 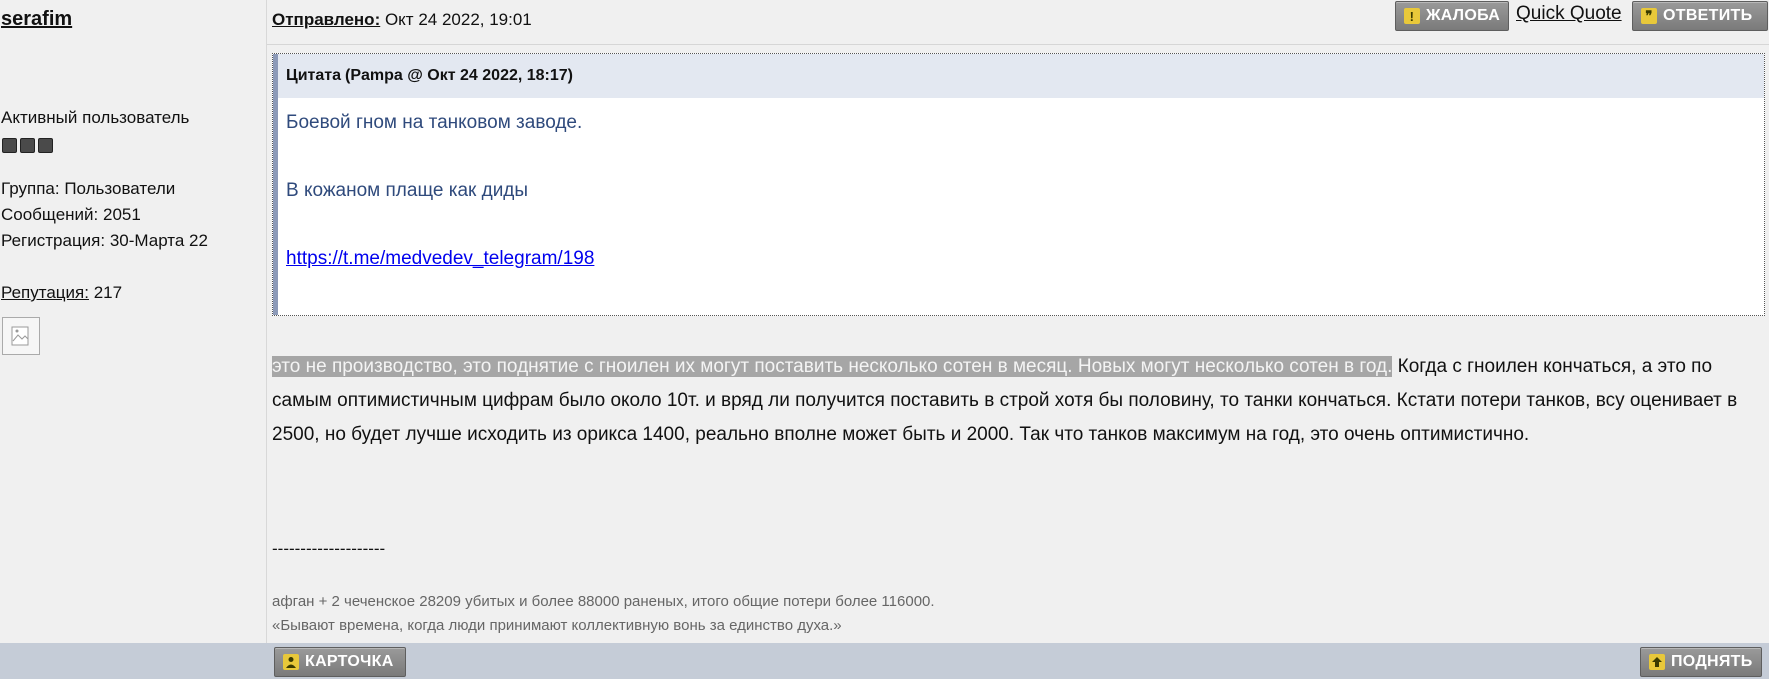 What do you see at coordinates (407, 190) in the screenshot?
I see `quote-line: В кожаном плаще как диды` at bounding box center [407, 190].